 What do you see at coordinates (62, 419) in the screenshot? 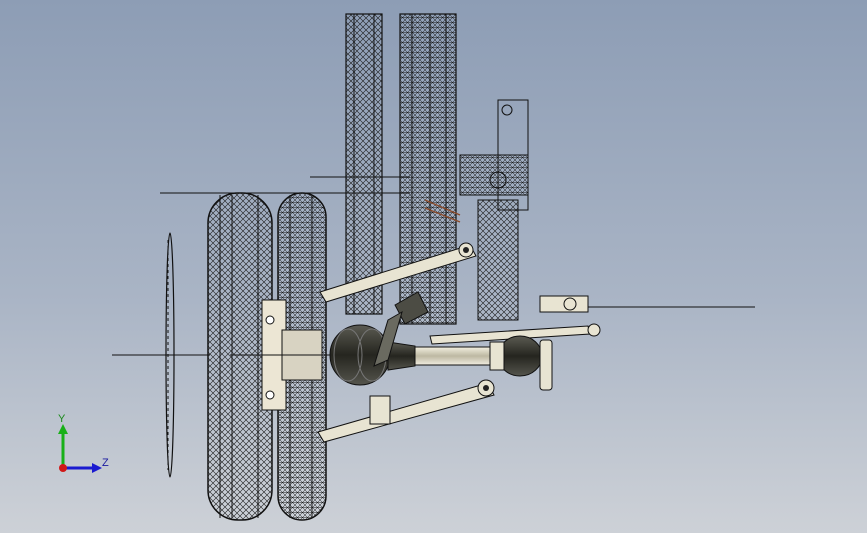
I see `axis-y-label: Y` at bounding box center [62, 419].